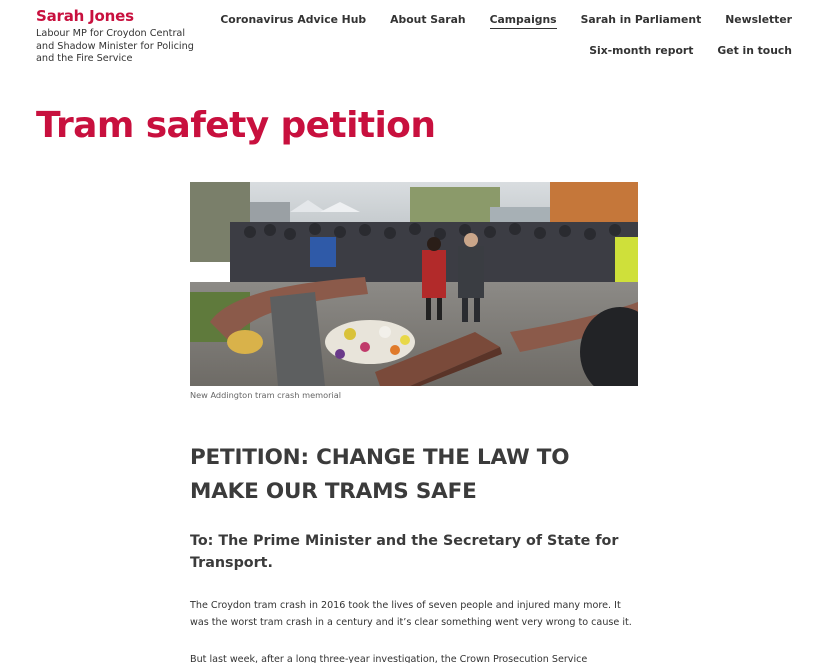  What do you see at coordinates (266, 395) in the screenshot?
I see `photo-caption: New Addington tram crash memorial` at bounding box center [266, 395].